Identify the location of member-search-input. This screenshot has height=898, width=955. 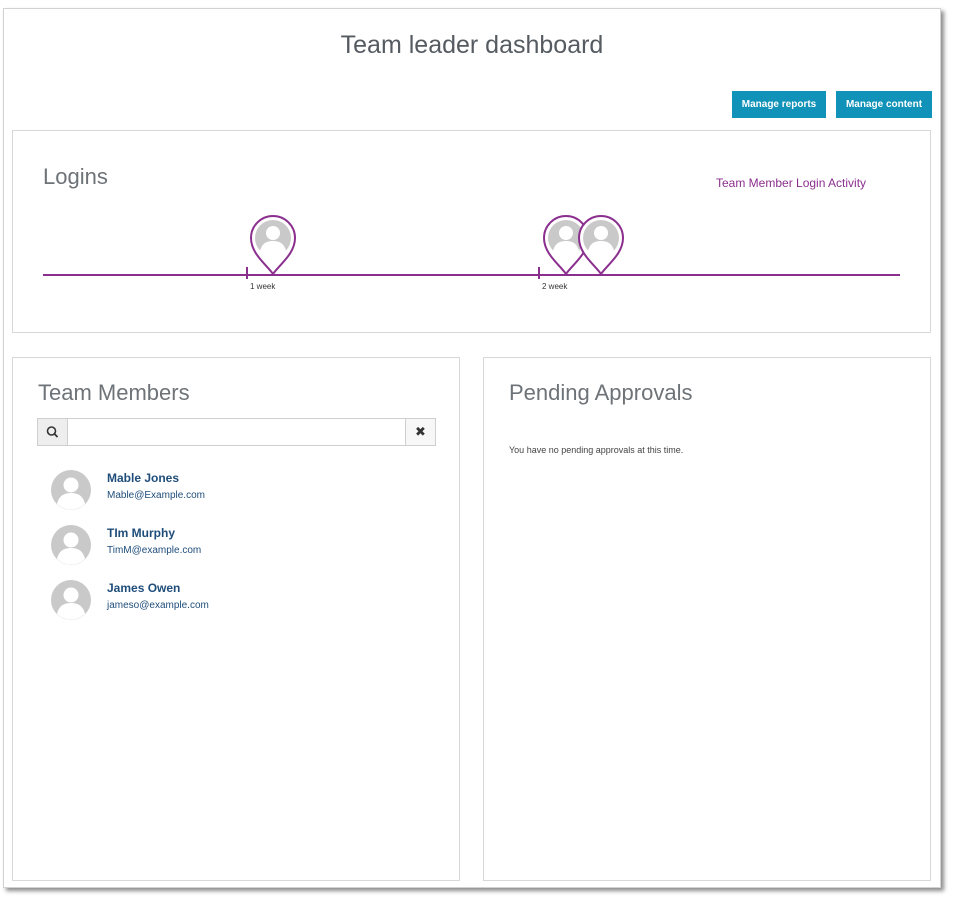
(236, 432).